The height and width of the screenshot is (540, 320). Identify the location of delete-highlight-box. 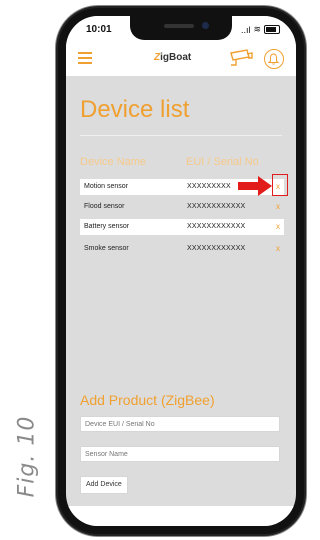
(280, 185).